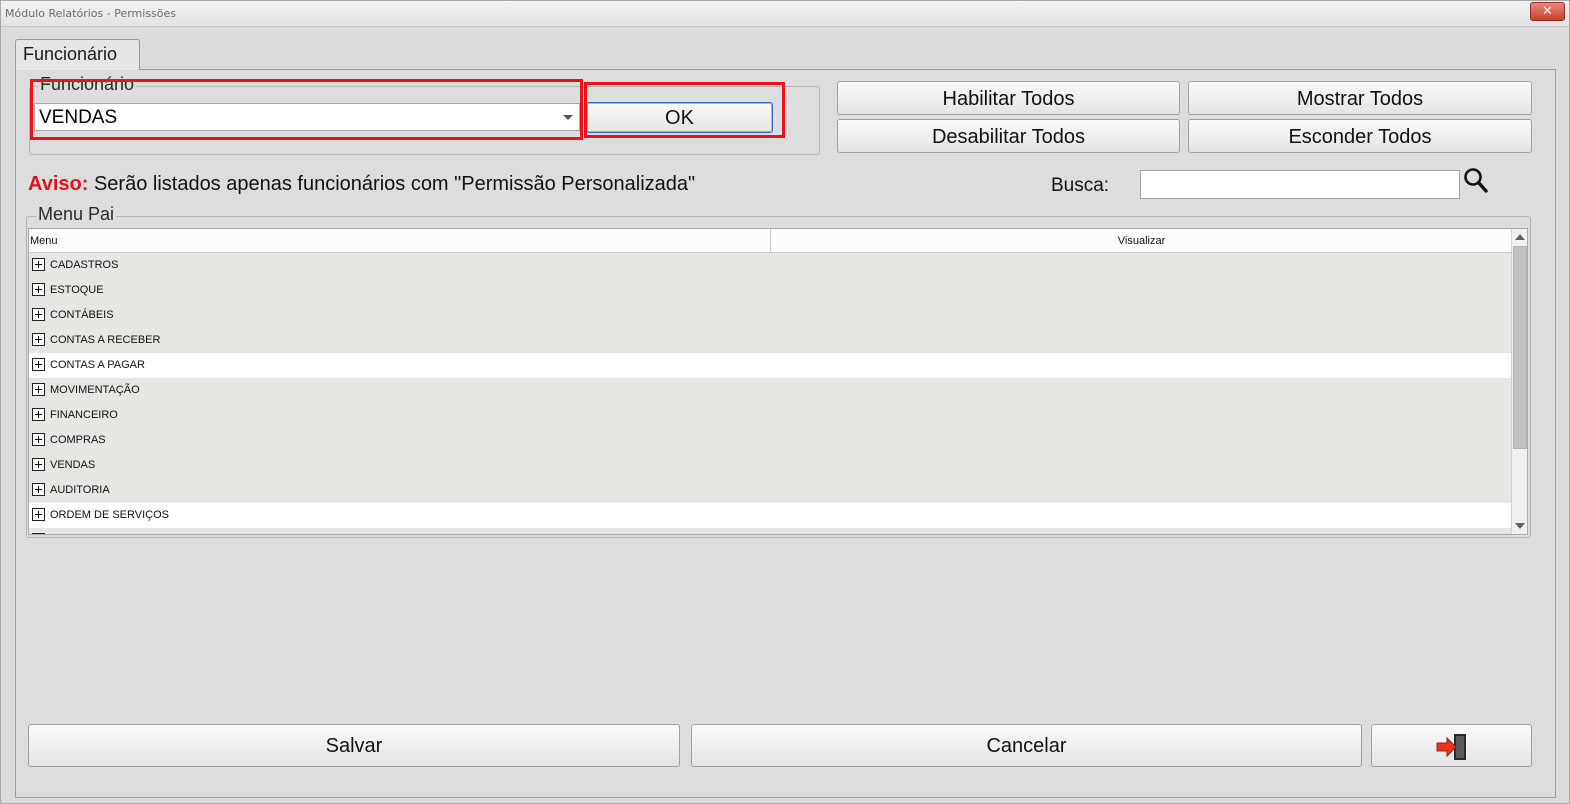  What do you see at coordinates (87, 84) in the screenshot?
I see `funcionario-group-title: Funcionário` at bounding box center [87, 84].